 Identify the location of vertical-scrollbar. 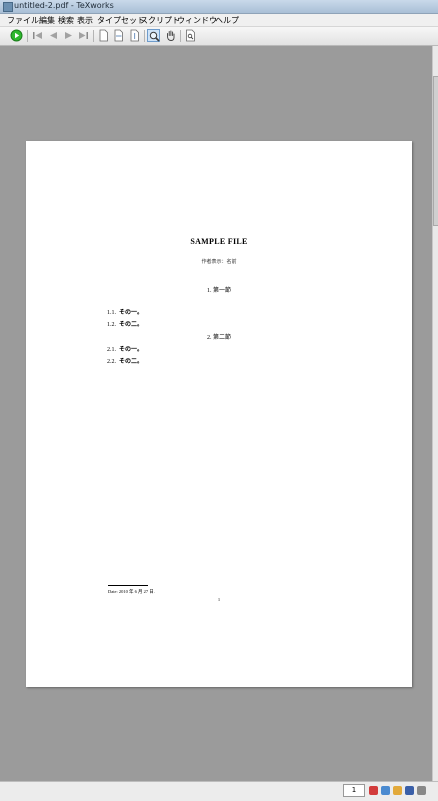
(435, 413).